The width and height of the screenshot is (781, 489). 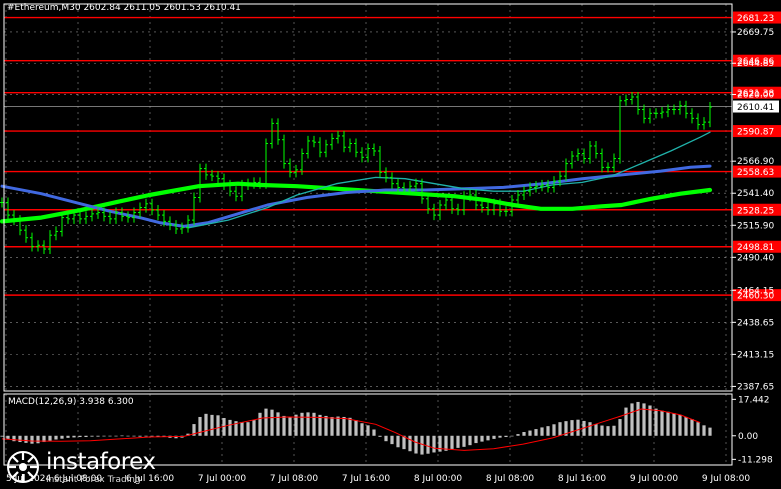 What do you see at coordinates (748, 437) in the screenshot?
I see `macd-y-tick-label: 0.00` at bounding box center [748, 437].